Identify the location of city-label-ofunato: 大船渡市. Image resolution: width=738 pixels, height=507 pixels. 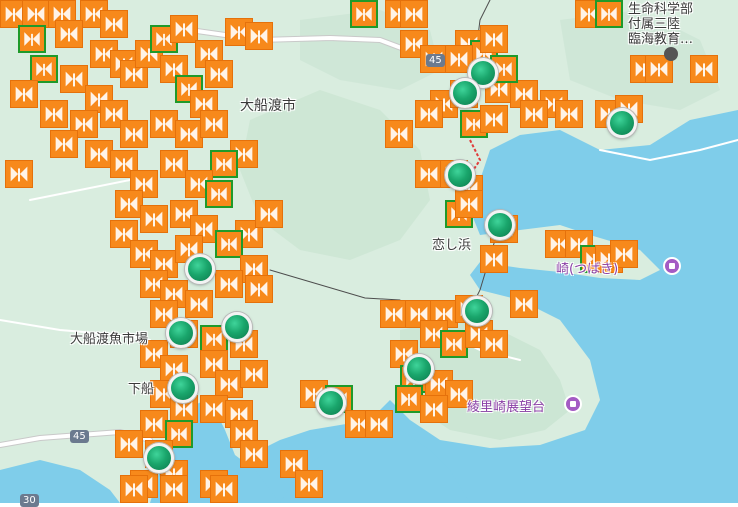
(268, 106).